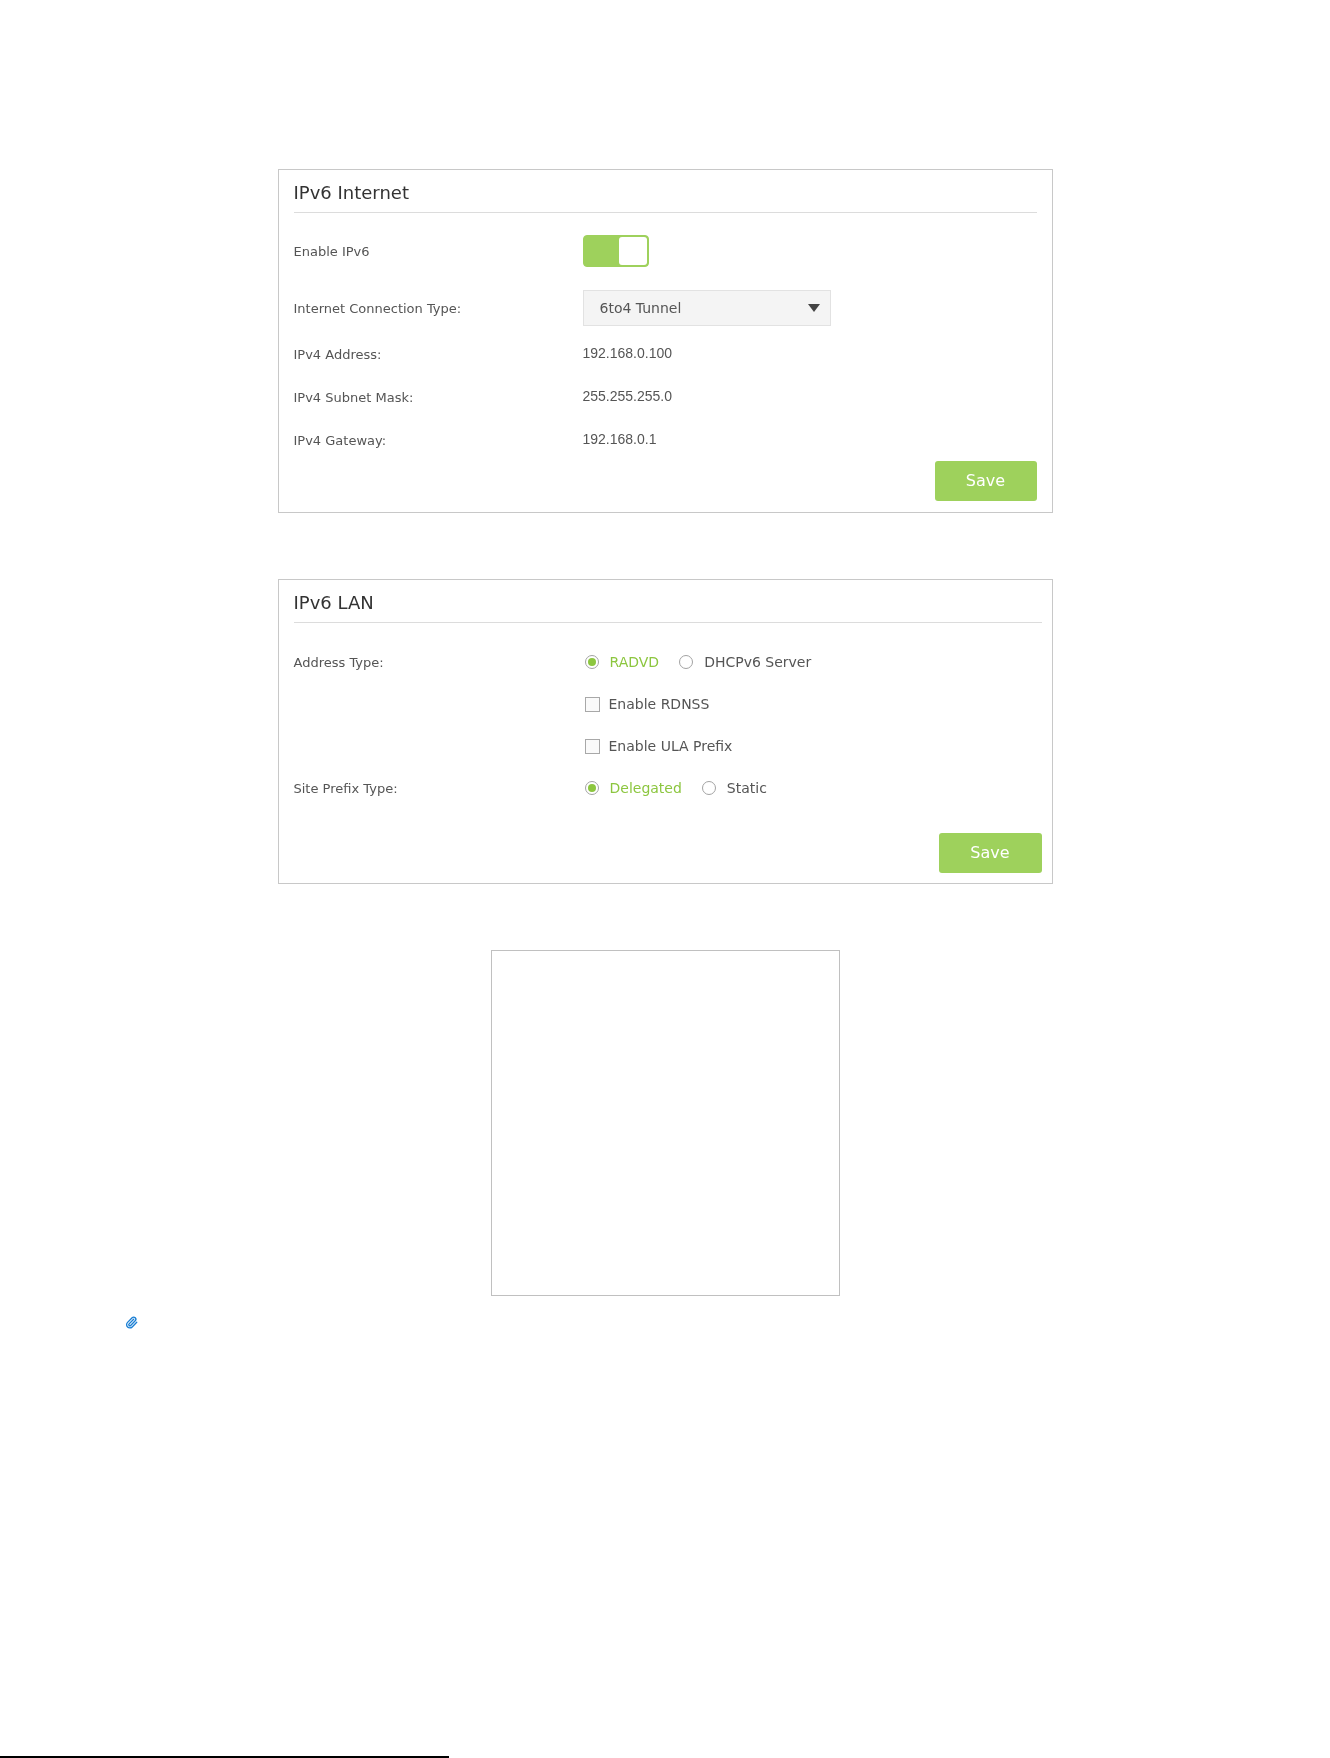  Describe the element at coordinates (627, 396) in the screenshot. I see `field-value: 255.255.255.0` at that location.